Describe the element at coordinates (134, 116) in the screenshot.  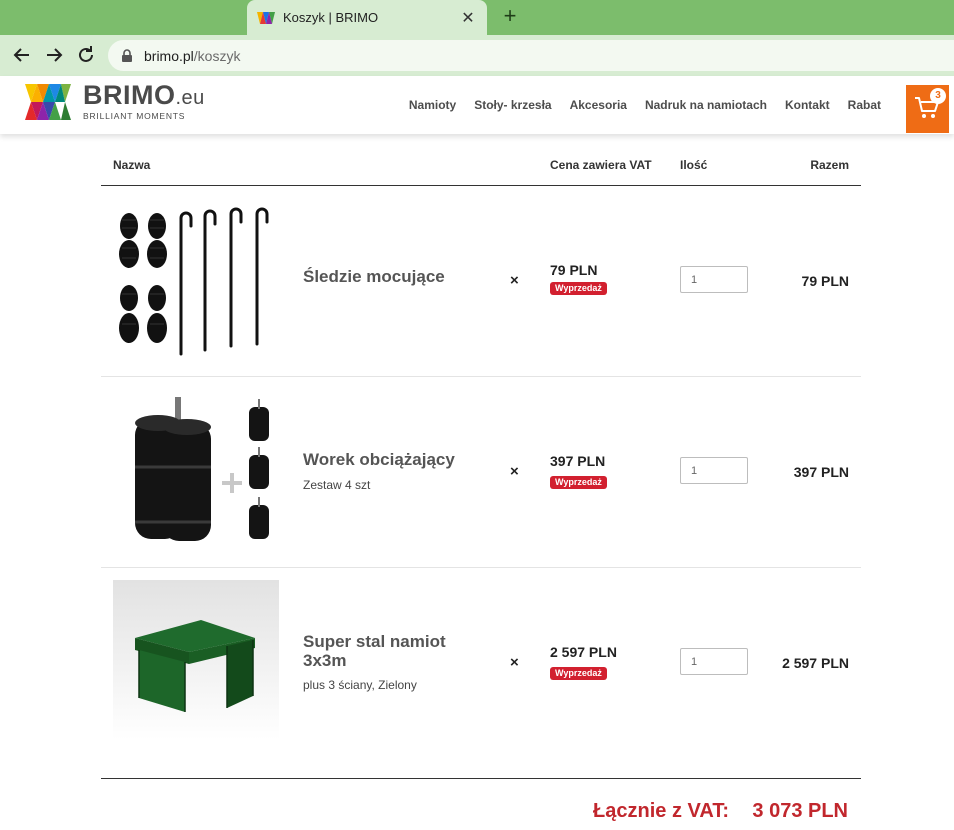
I see `logo-tagline: BRILLIANT MOMENTS` at that location.